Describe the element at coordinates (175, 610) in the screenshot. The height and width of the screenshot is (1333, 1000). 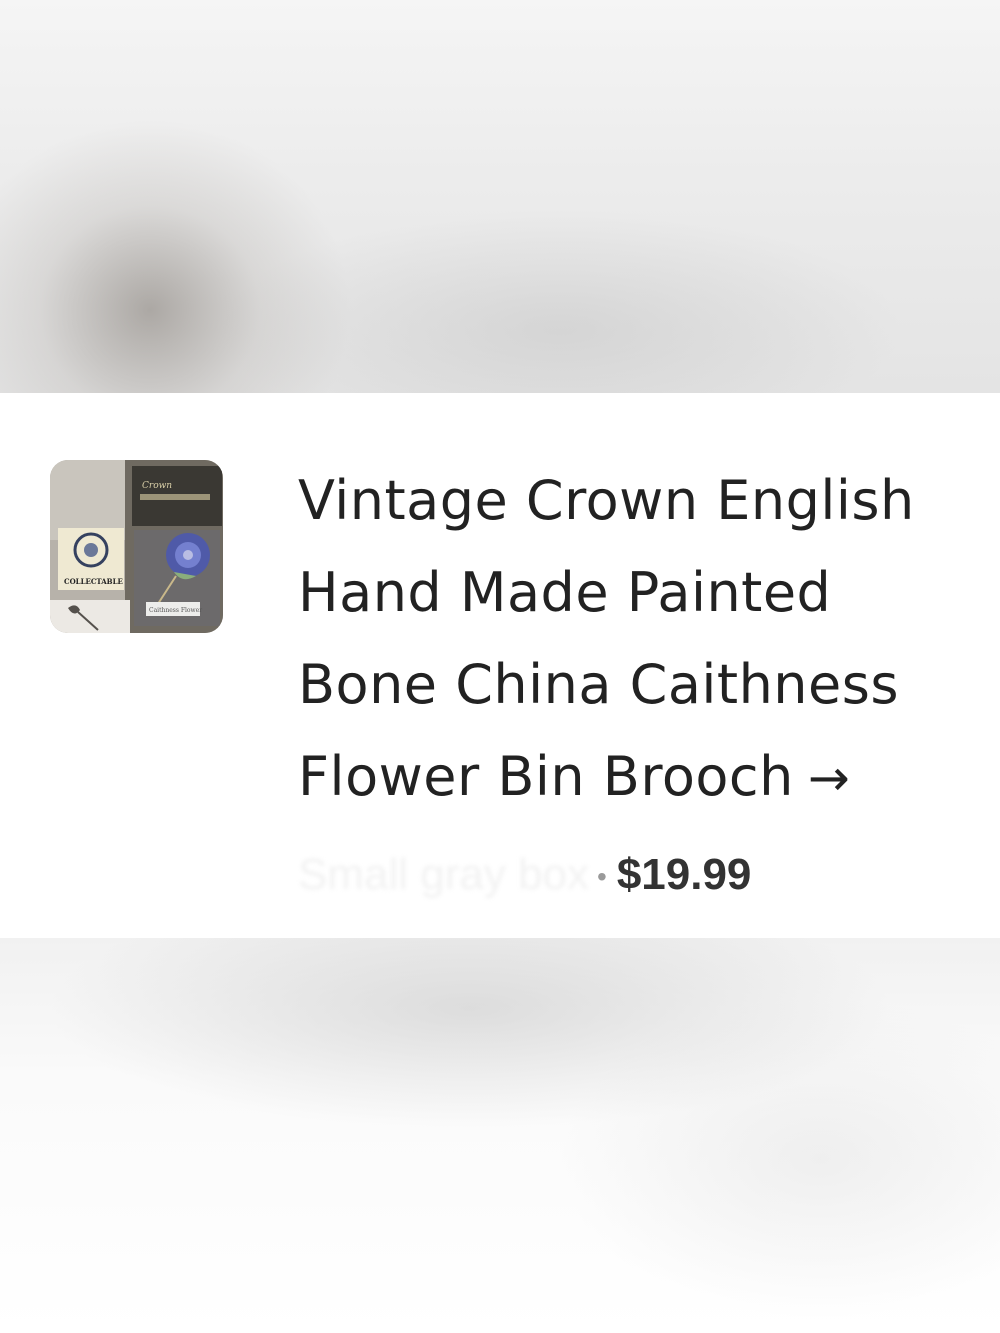
I see `svg-text: Caithness Flower` at that location.